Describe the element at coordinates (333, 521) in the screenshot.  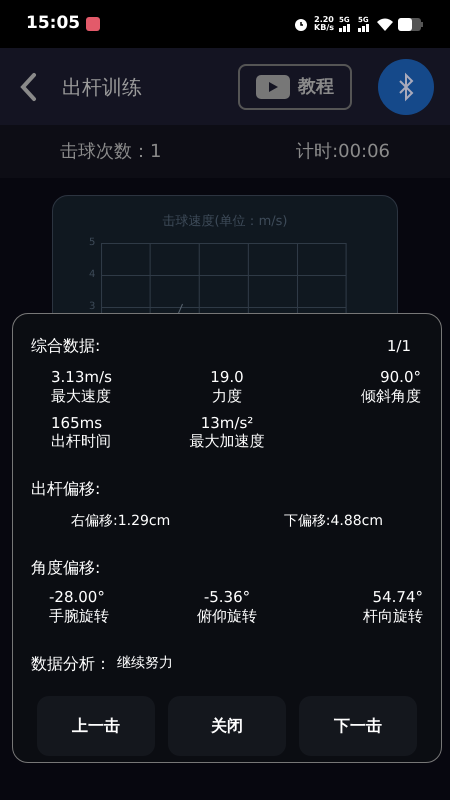
I see `offset-value: 下偏移:4.88cm` at that location.